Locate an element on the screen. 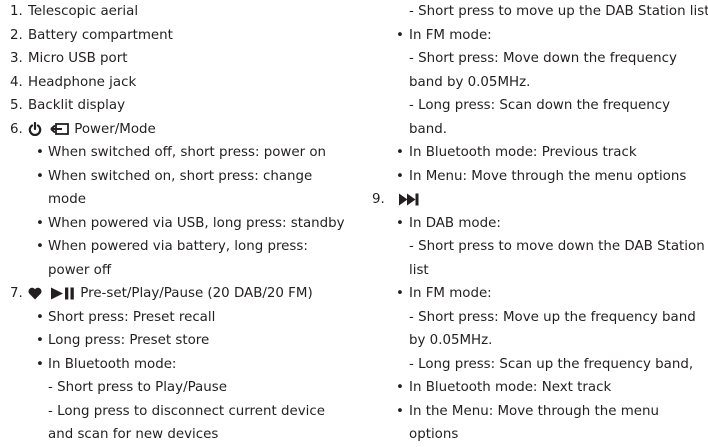 The width and height of the screenshot is (708, 447). bullet-text: In Menu: Move through the menu options is located at coordinates (548, 176).